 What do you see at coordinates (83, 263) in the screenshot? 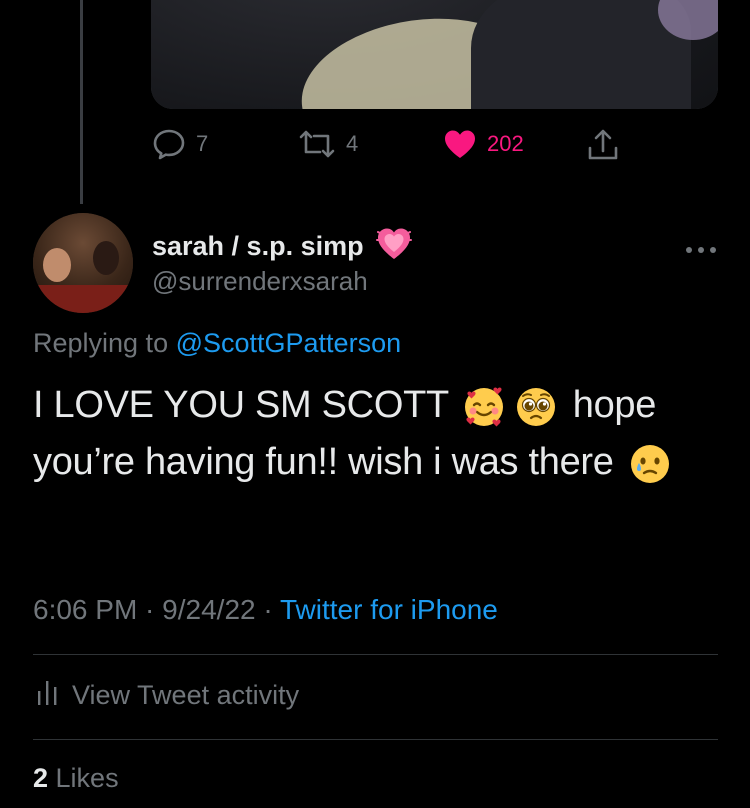
I see `avatar` at bounding box center [83, 263].